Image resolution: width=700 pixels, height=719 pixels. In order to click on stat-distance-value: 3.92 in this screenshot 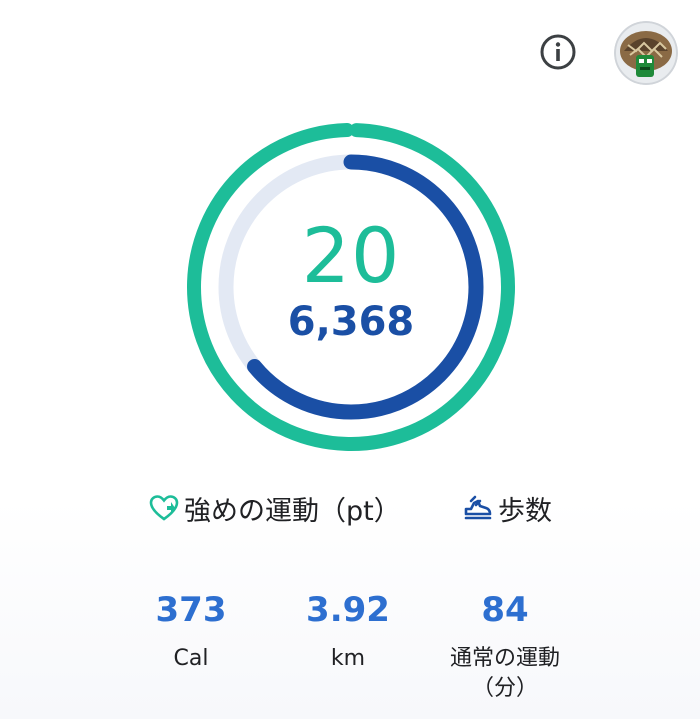, I will do `click(348, 610)`.